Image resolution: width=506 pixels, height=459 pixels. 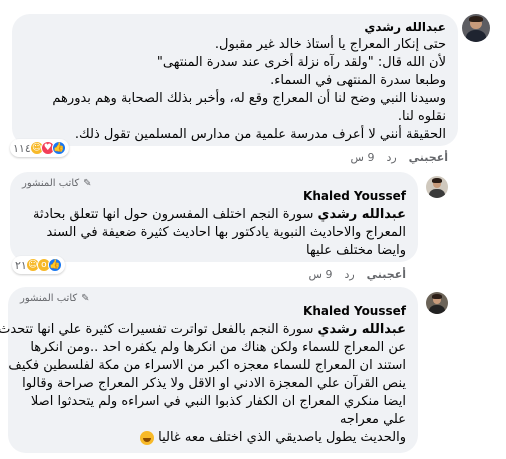 What do you see at coordinates (405, 27) in the screenshot?
I see `comment-author-name: عبدالله رشدي` at bounding box center [405, 27].